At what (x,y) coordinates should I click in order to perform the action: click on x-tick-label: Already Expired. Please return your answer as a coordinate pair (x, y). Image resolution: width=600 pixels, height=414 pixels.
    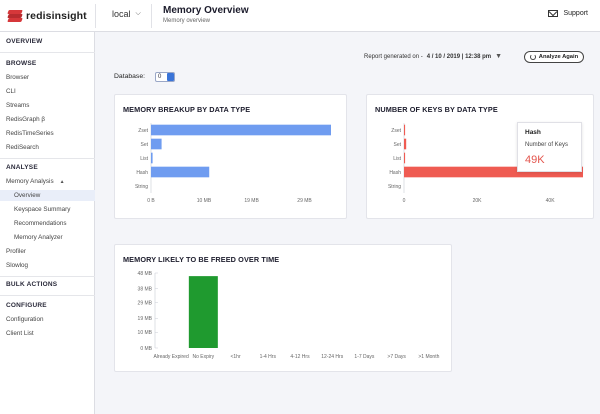
    Looking at the image, I should click on (171, 357).